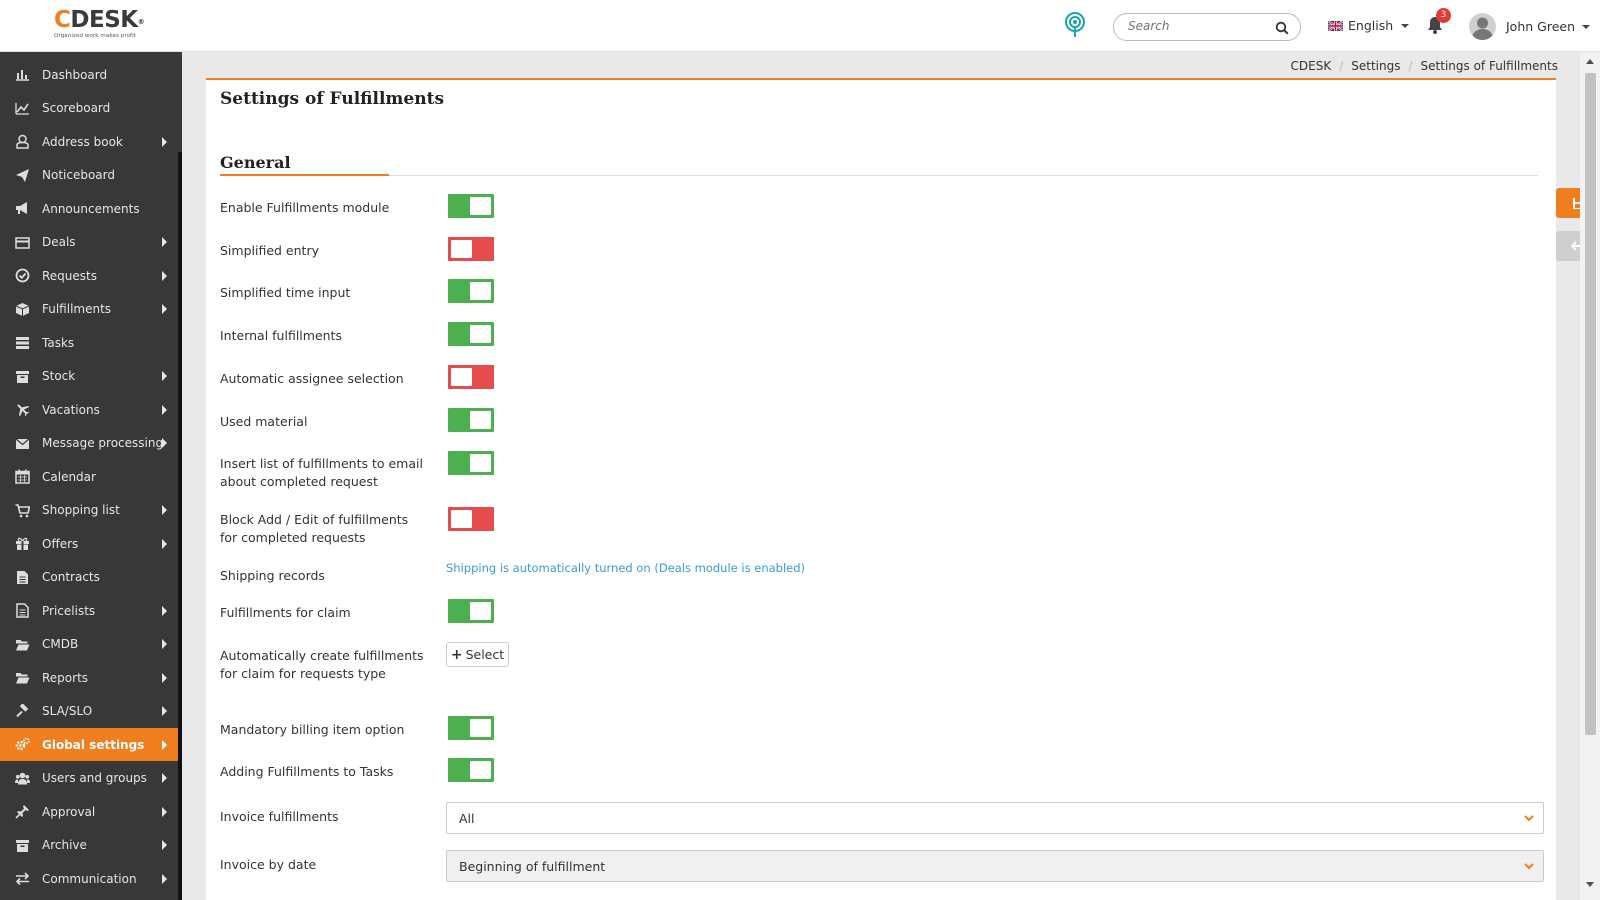 This screenshot has width=1600, height=900. I want to click on toggle-for-claim, so click(471, 611).